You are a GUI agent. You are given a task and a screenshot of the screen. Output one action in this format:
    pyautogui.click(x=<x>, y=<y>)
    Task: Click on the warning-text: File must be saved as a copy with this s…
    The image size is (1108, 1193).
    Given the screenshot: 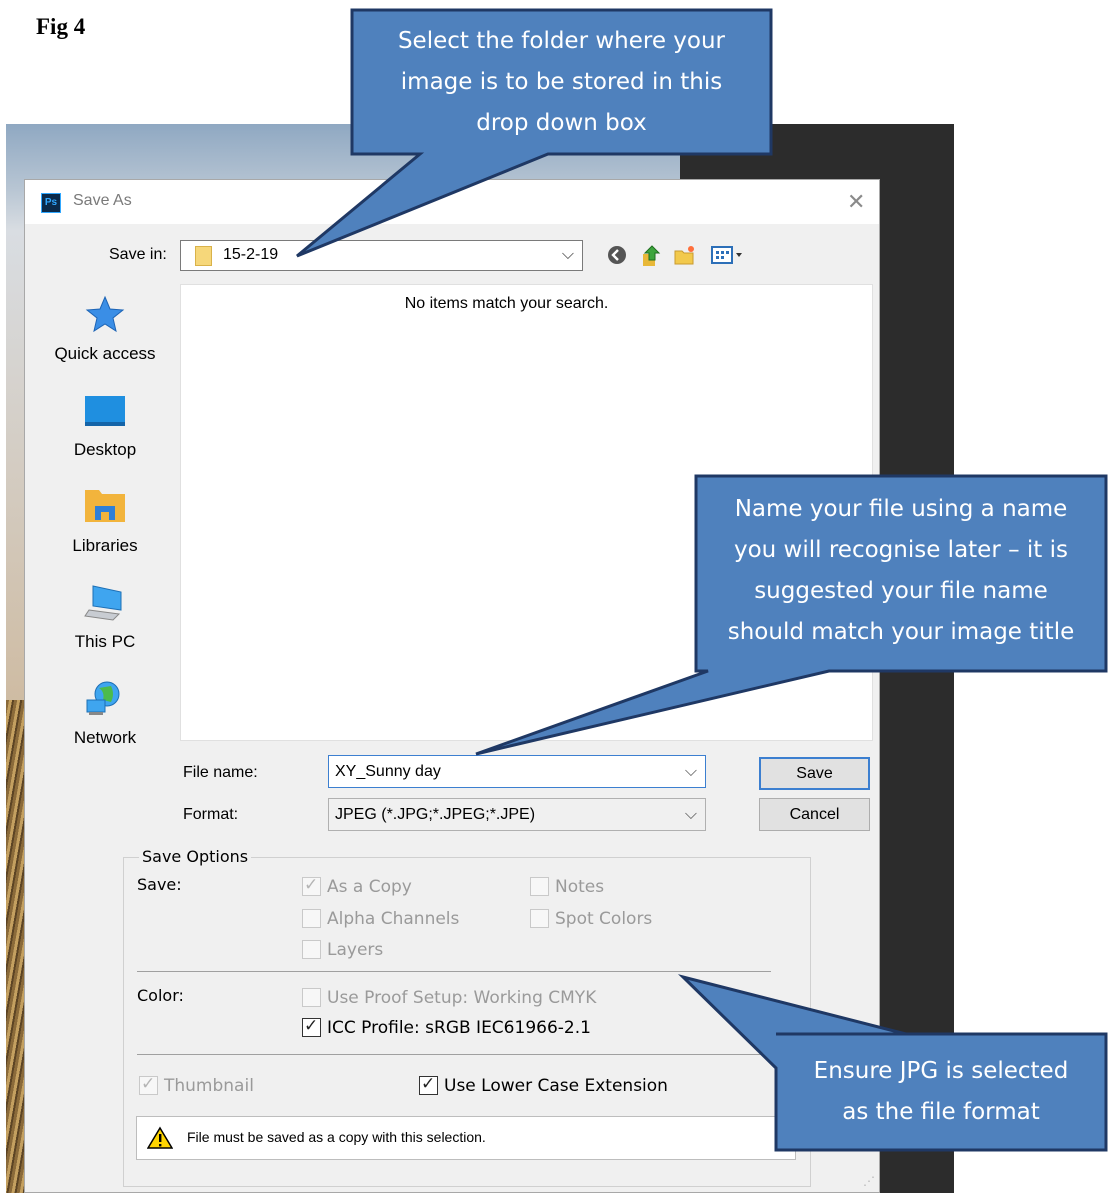 What is the action you would take?
    pyautogui.click(x=336, y=1137)
    